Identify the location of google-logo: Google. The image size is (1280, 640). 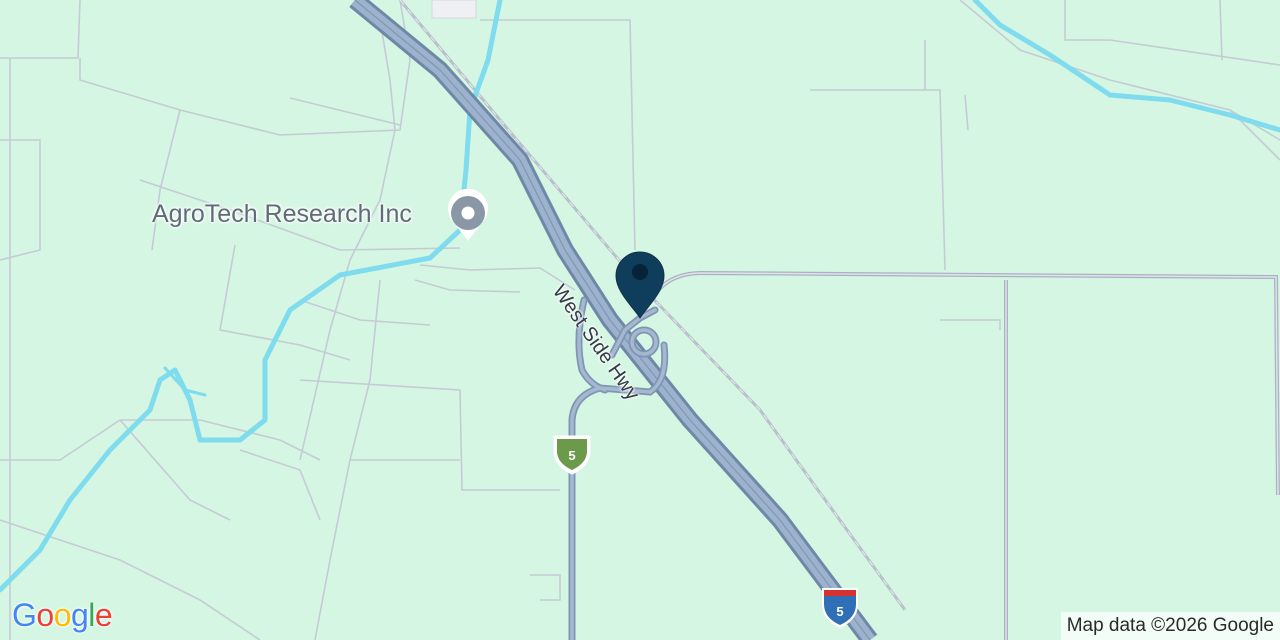
(62, 615).